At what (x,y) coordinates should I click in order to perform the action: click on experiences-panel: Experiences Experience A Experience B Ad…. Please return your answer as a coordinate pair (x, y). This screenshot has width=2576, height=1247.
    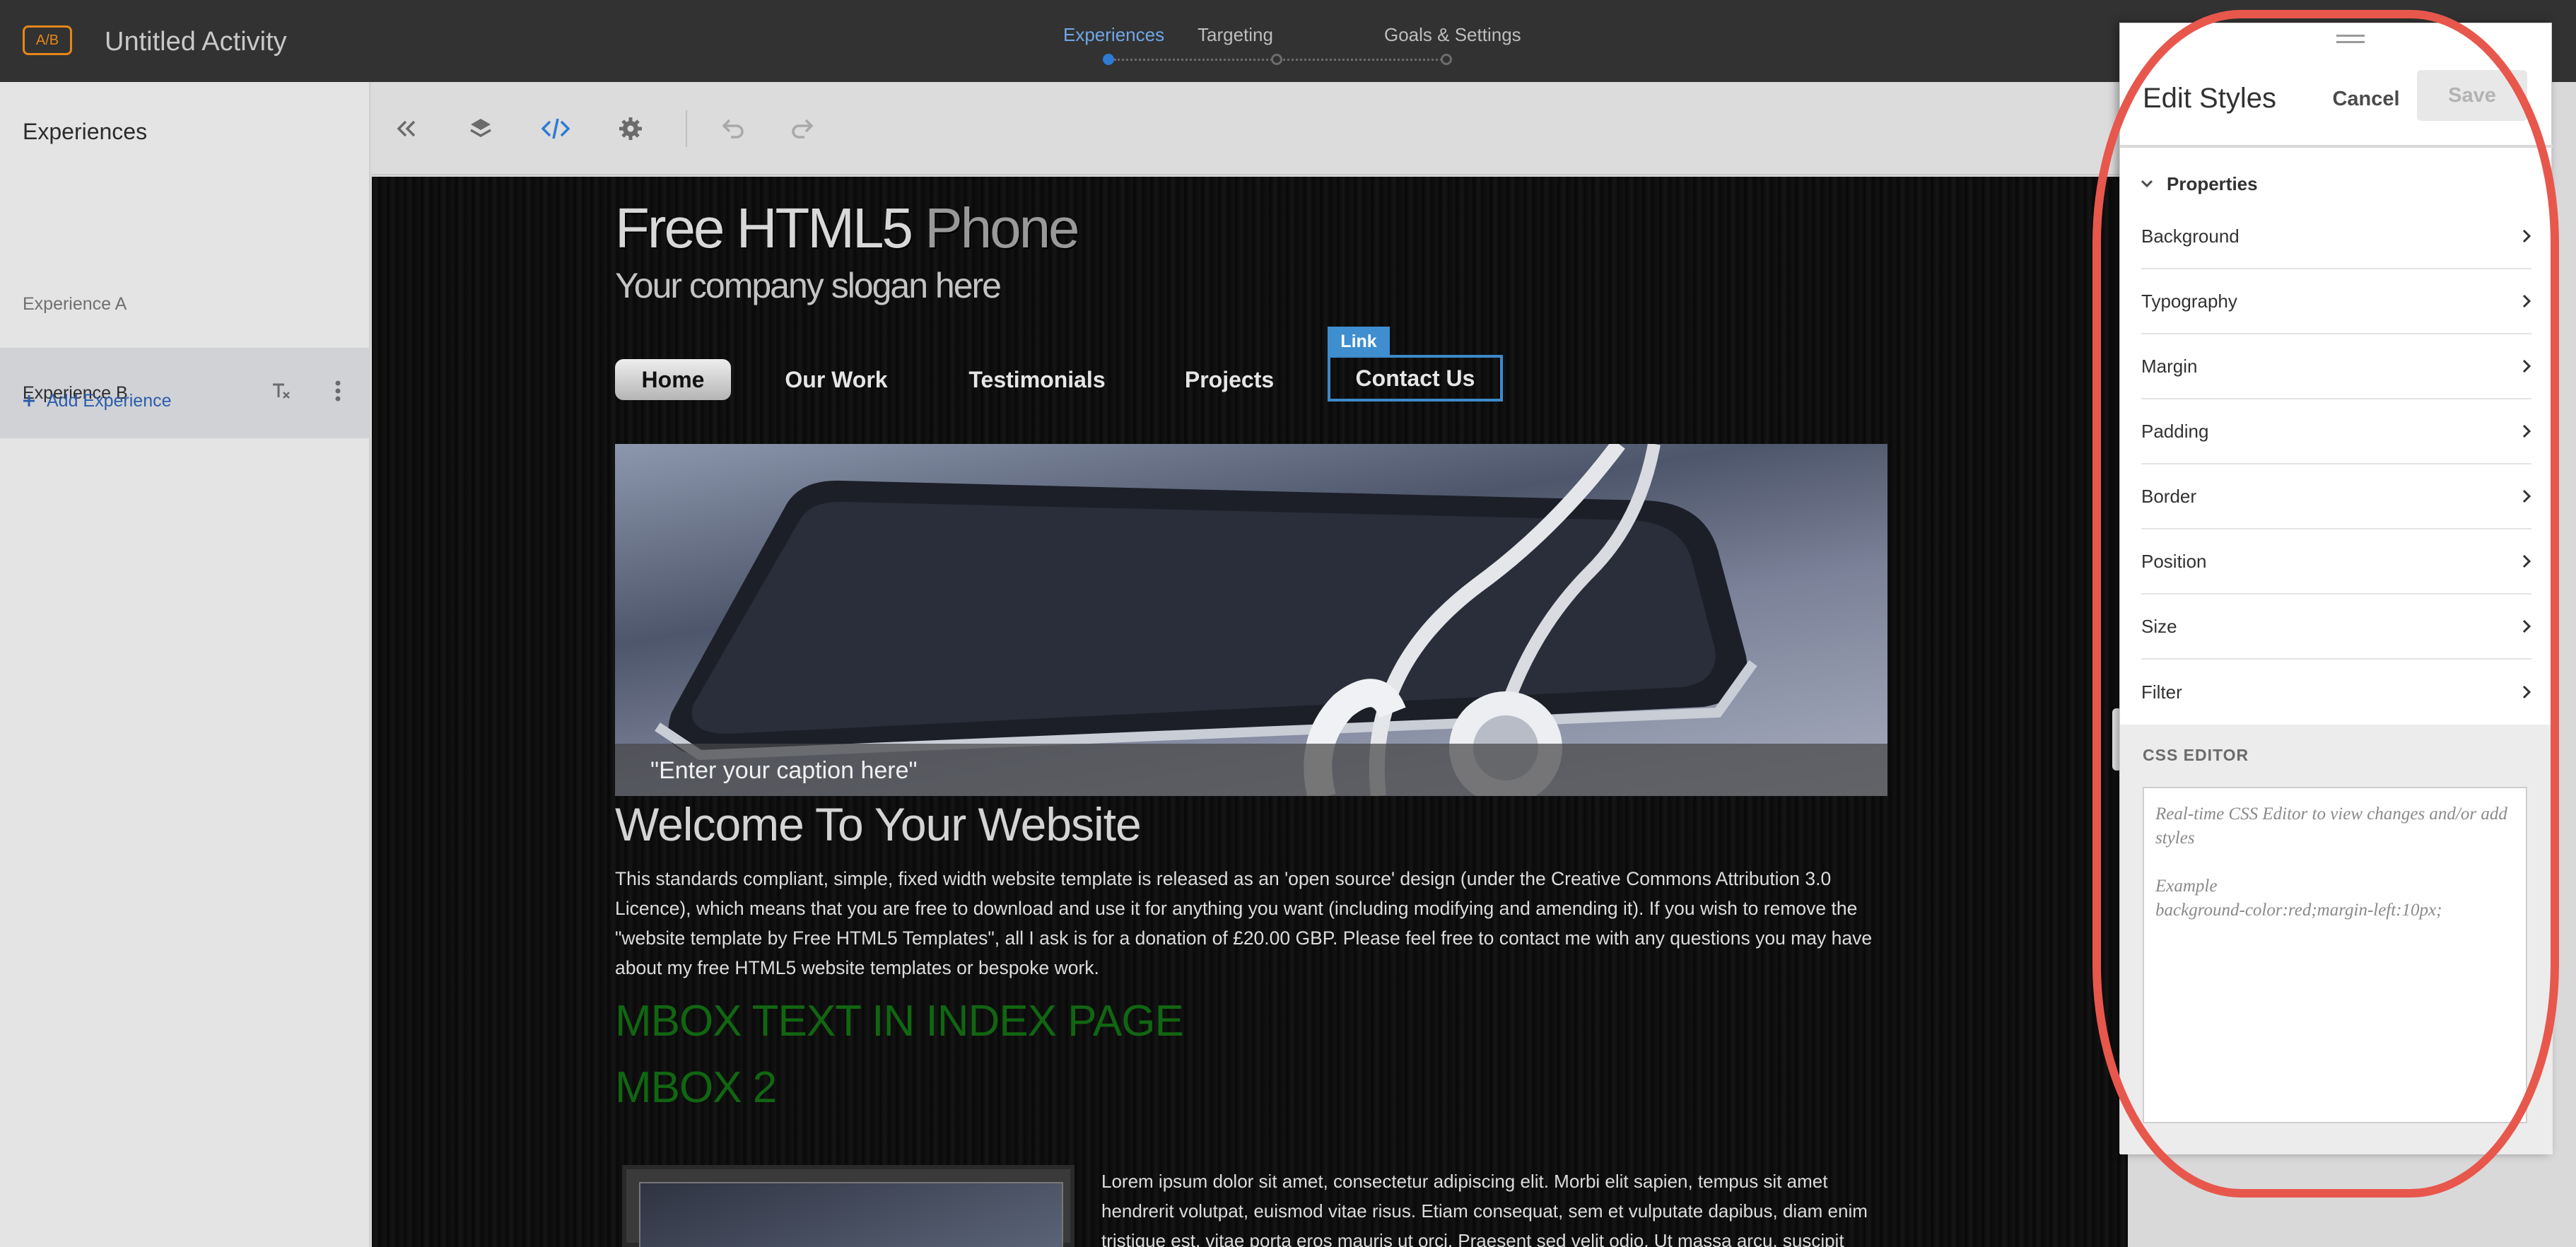
    Looking at the image, I should click on (185, 664).